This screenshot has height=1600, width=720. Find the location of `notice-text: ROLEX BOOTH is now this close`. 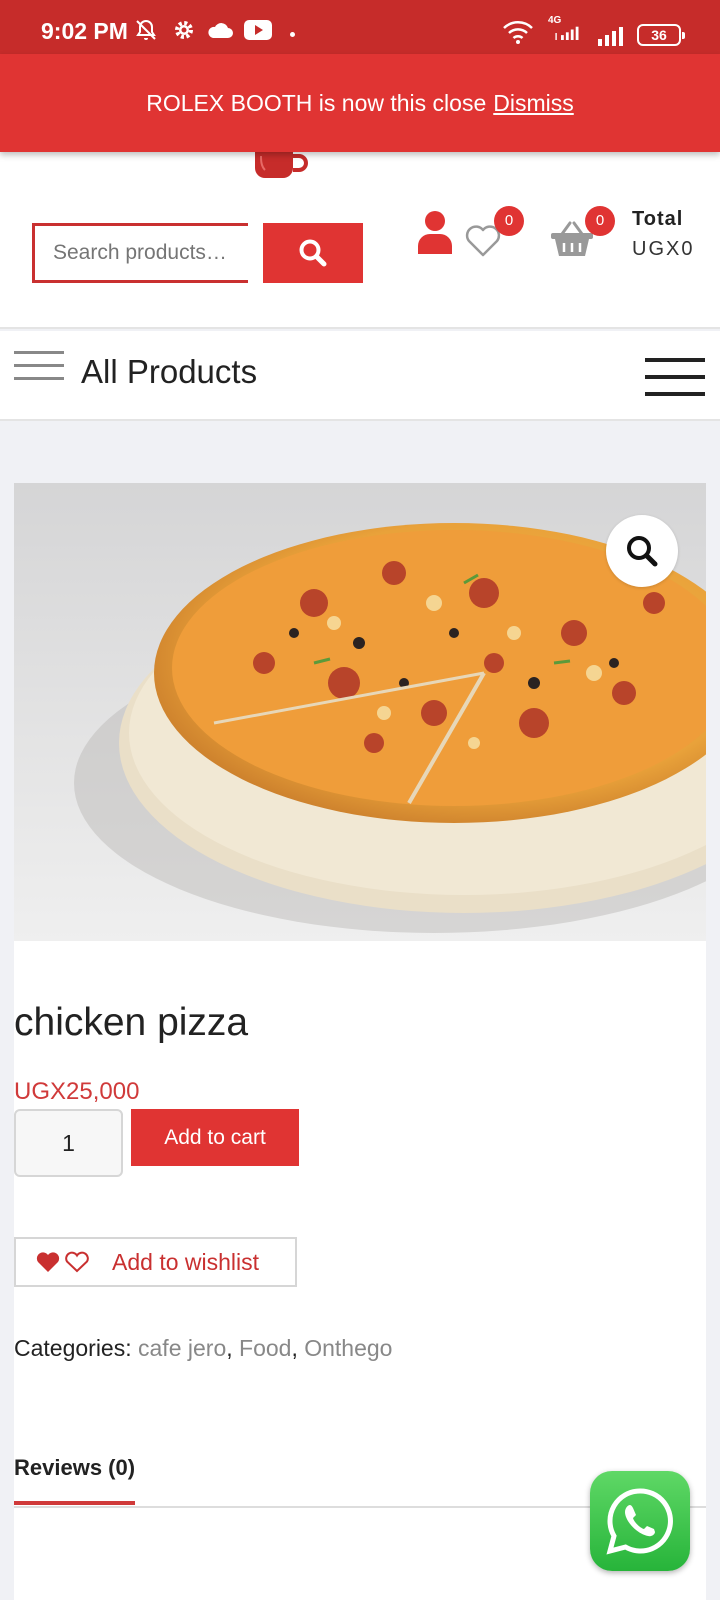

notice-text: ROLEX BOOTH is now this close is located at coordinates (316, 102).